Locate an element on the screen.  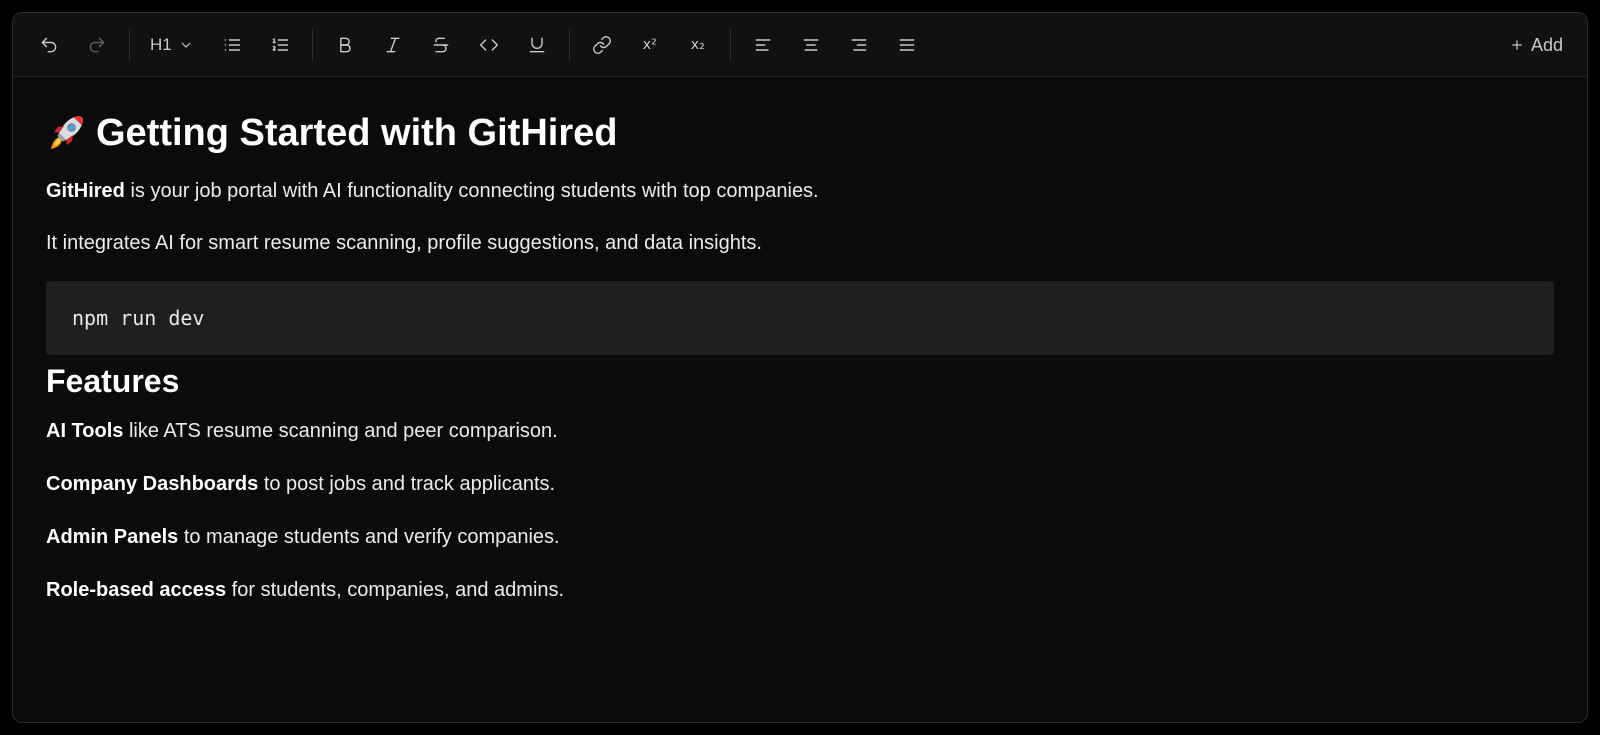
feature-bold: Admin Panels is located at coordinates (112, 537).